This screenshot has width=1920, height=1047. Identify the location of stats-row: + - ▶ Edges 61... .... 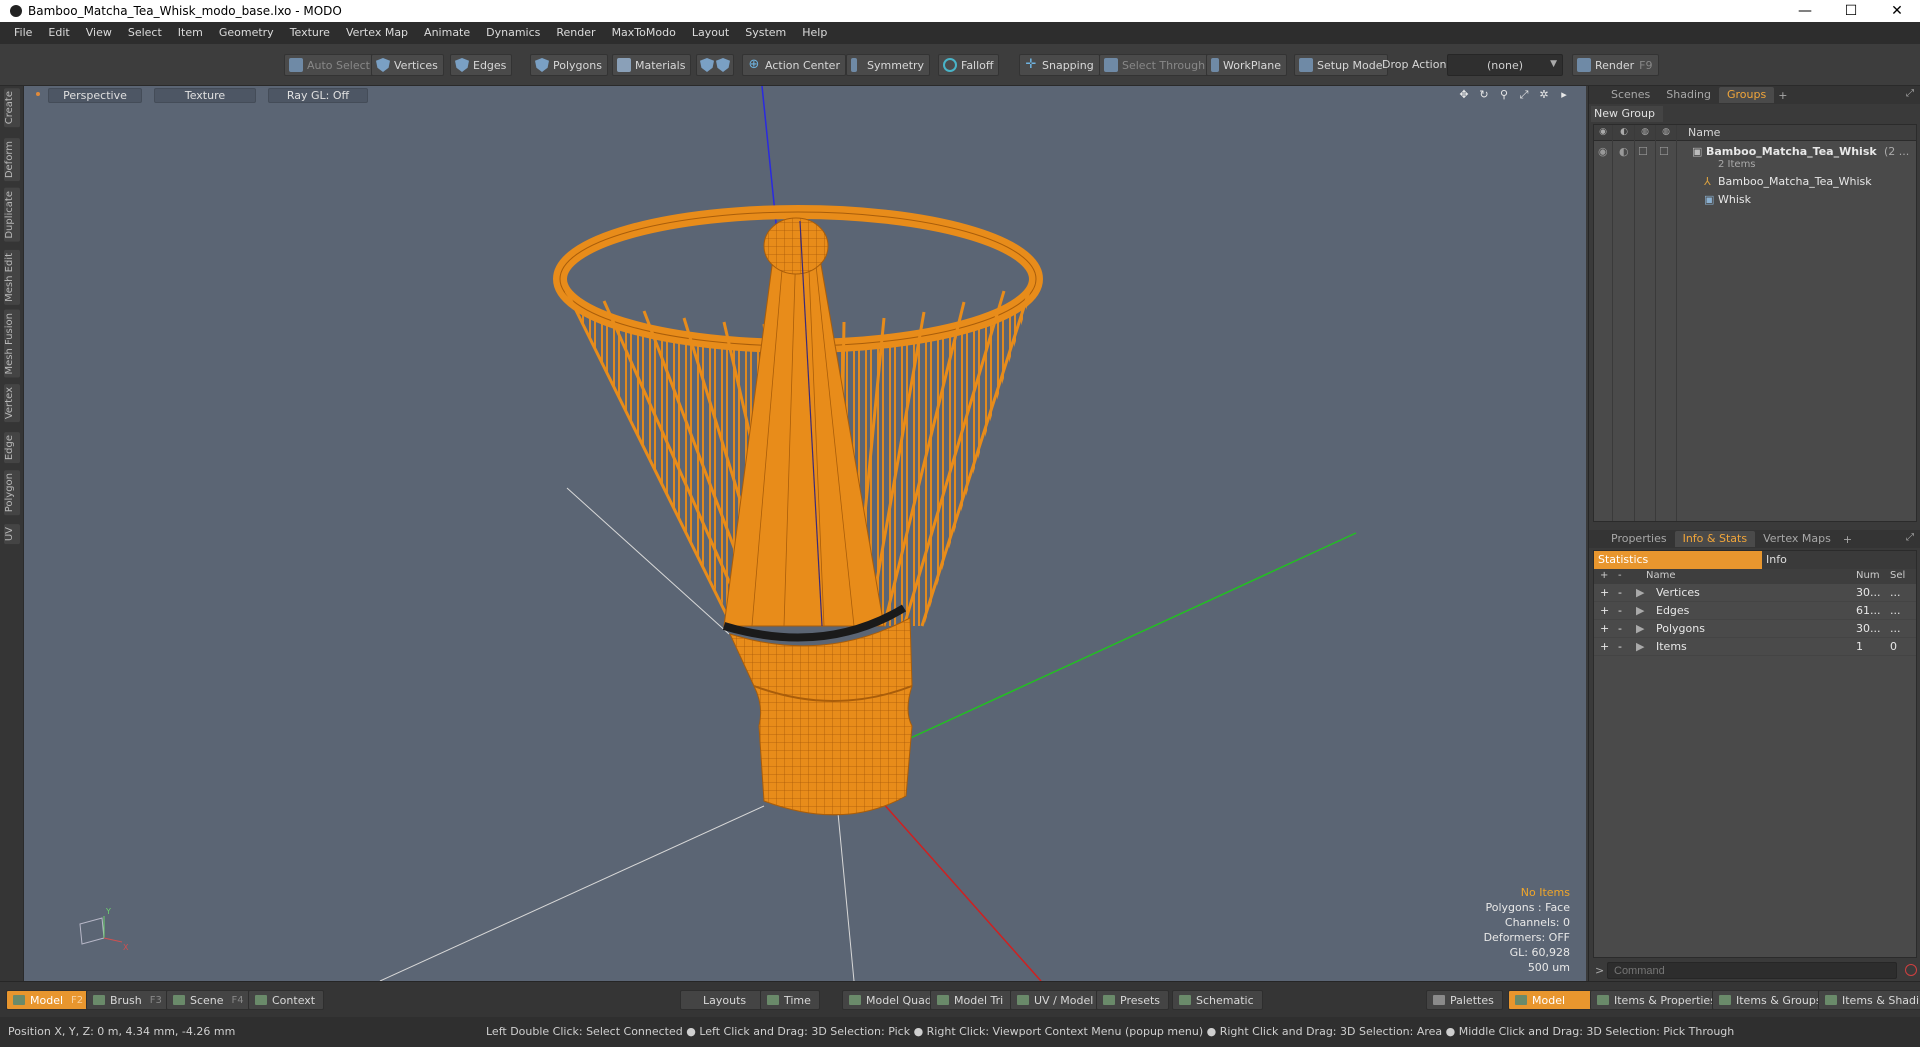
(1755, 611).